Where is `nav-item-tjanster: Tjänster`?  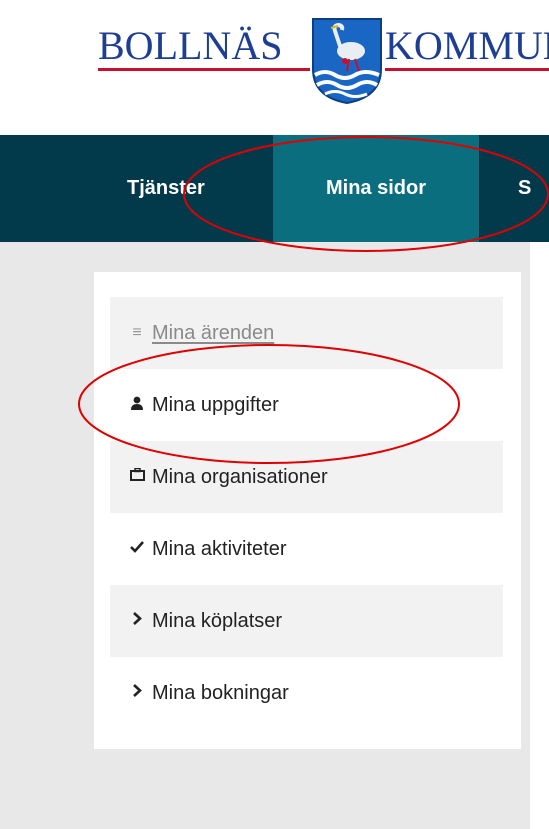
nav-item-tjanster: Tjänster is located at coordinates (166, 188).